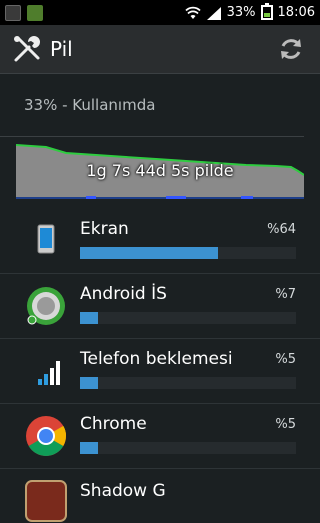 This screenshot has width=320, height=523. I want to click on battery-percent: 33%, so click(241, 12).